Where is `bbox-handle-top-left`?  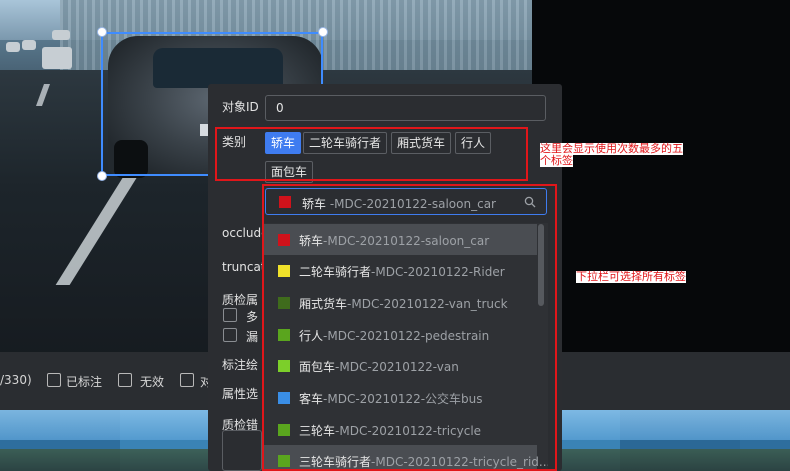
bbox-handle-top-left is located at coordinates (102, 32).